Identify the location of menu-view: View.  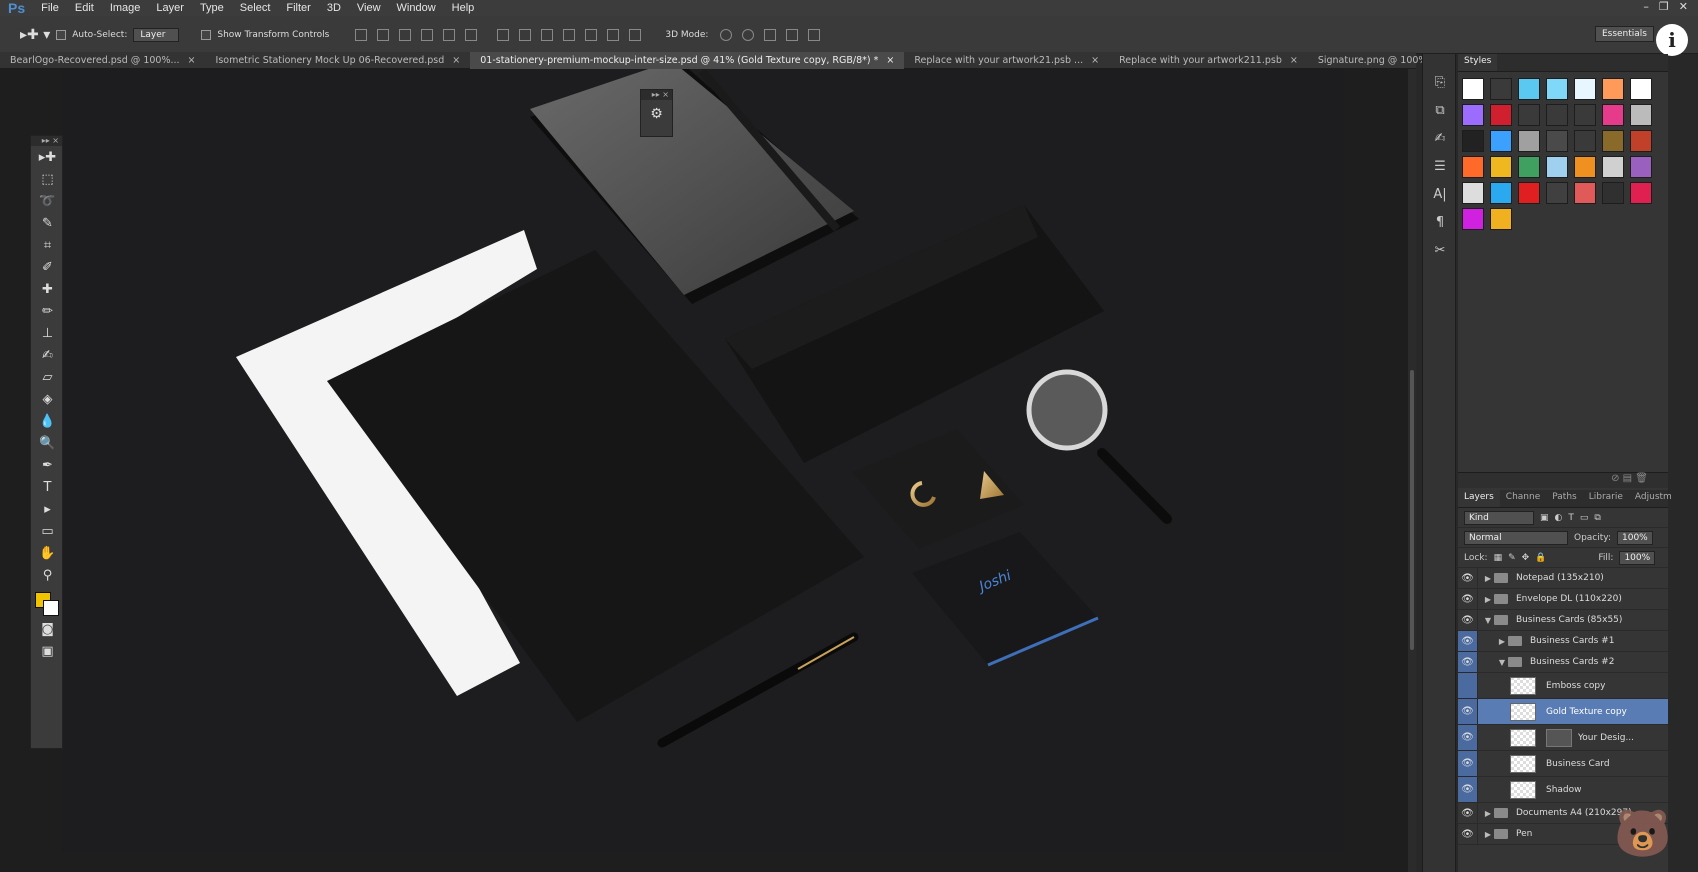
(369, 8).